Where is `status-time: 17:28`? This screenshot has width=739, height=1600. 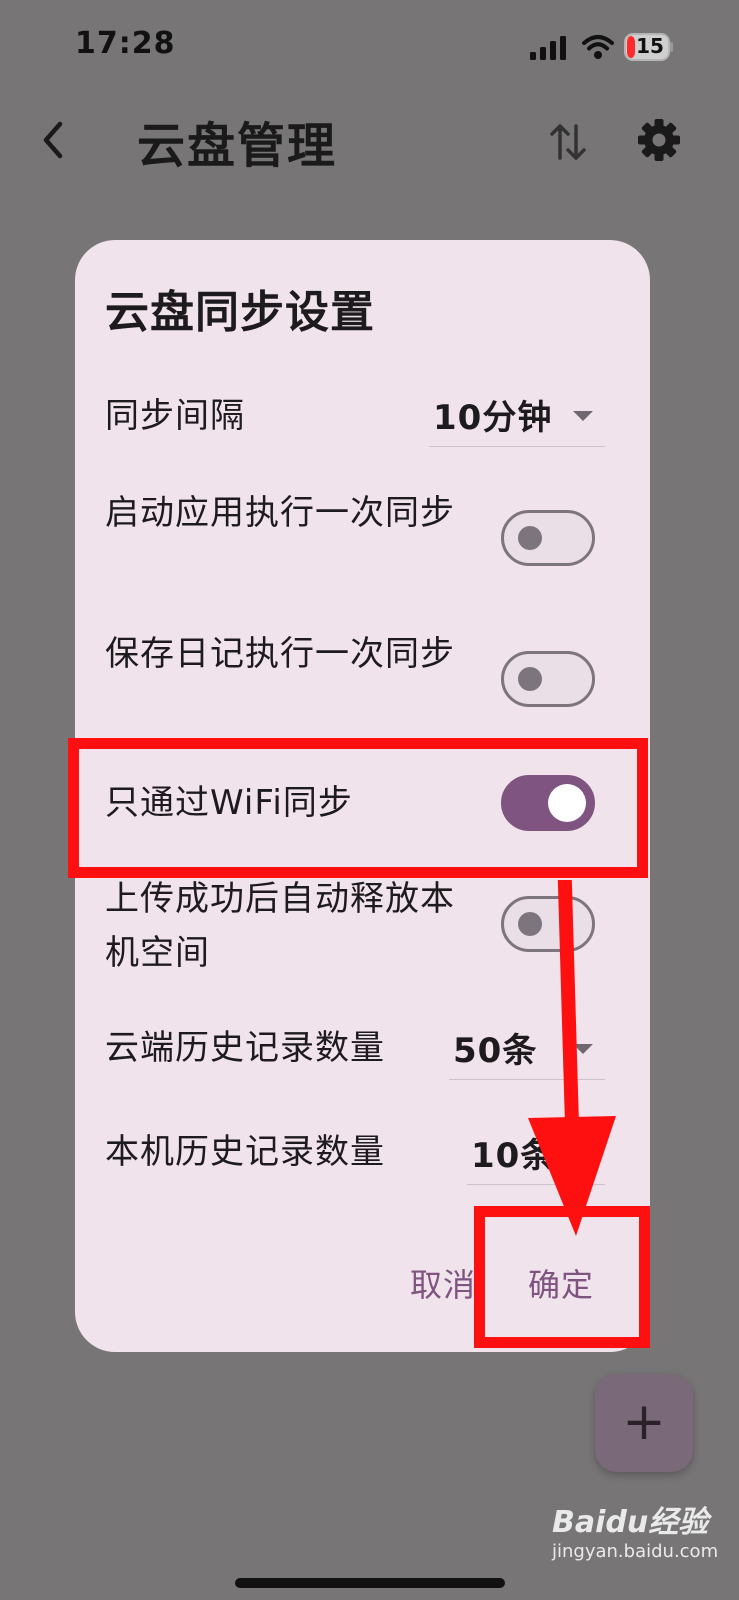
status-time: 17:28 is located at coordinates (125, 43).